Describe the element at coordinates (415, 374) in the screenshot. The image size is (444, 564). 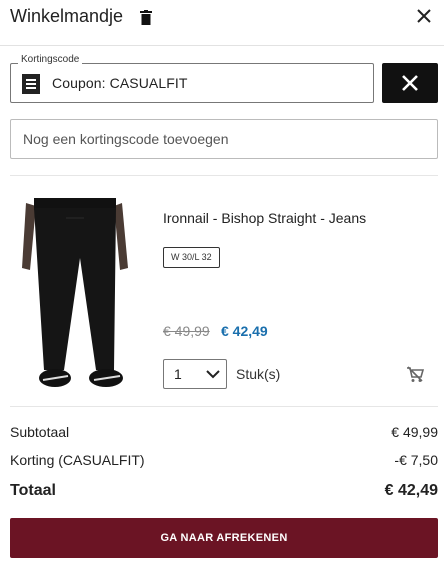
I see `cart-remove-icon` at that location.